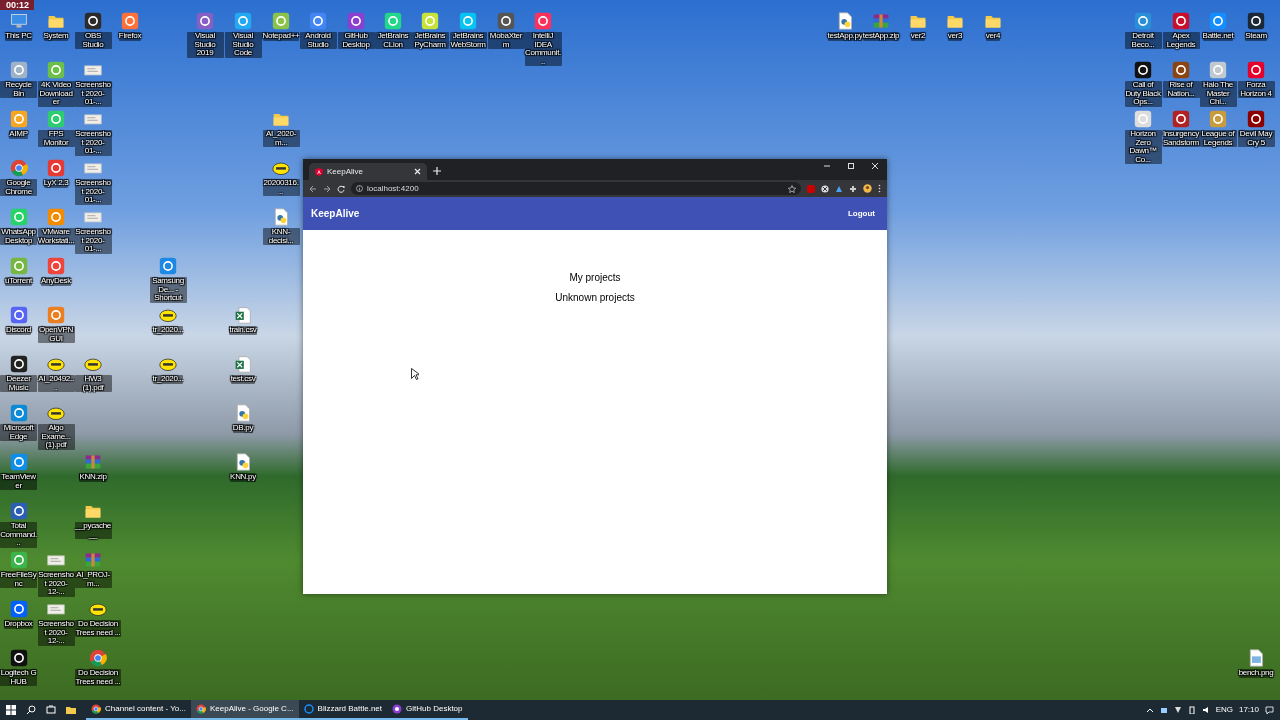 This screenshot has width=1280, height=720. I want to click on forward-arrow-icon, so click(327, 188).